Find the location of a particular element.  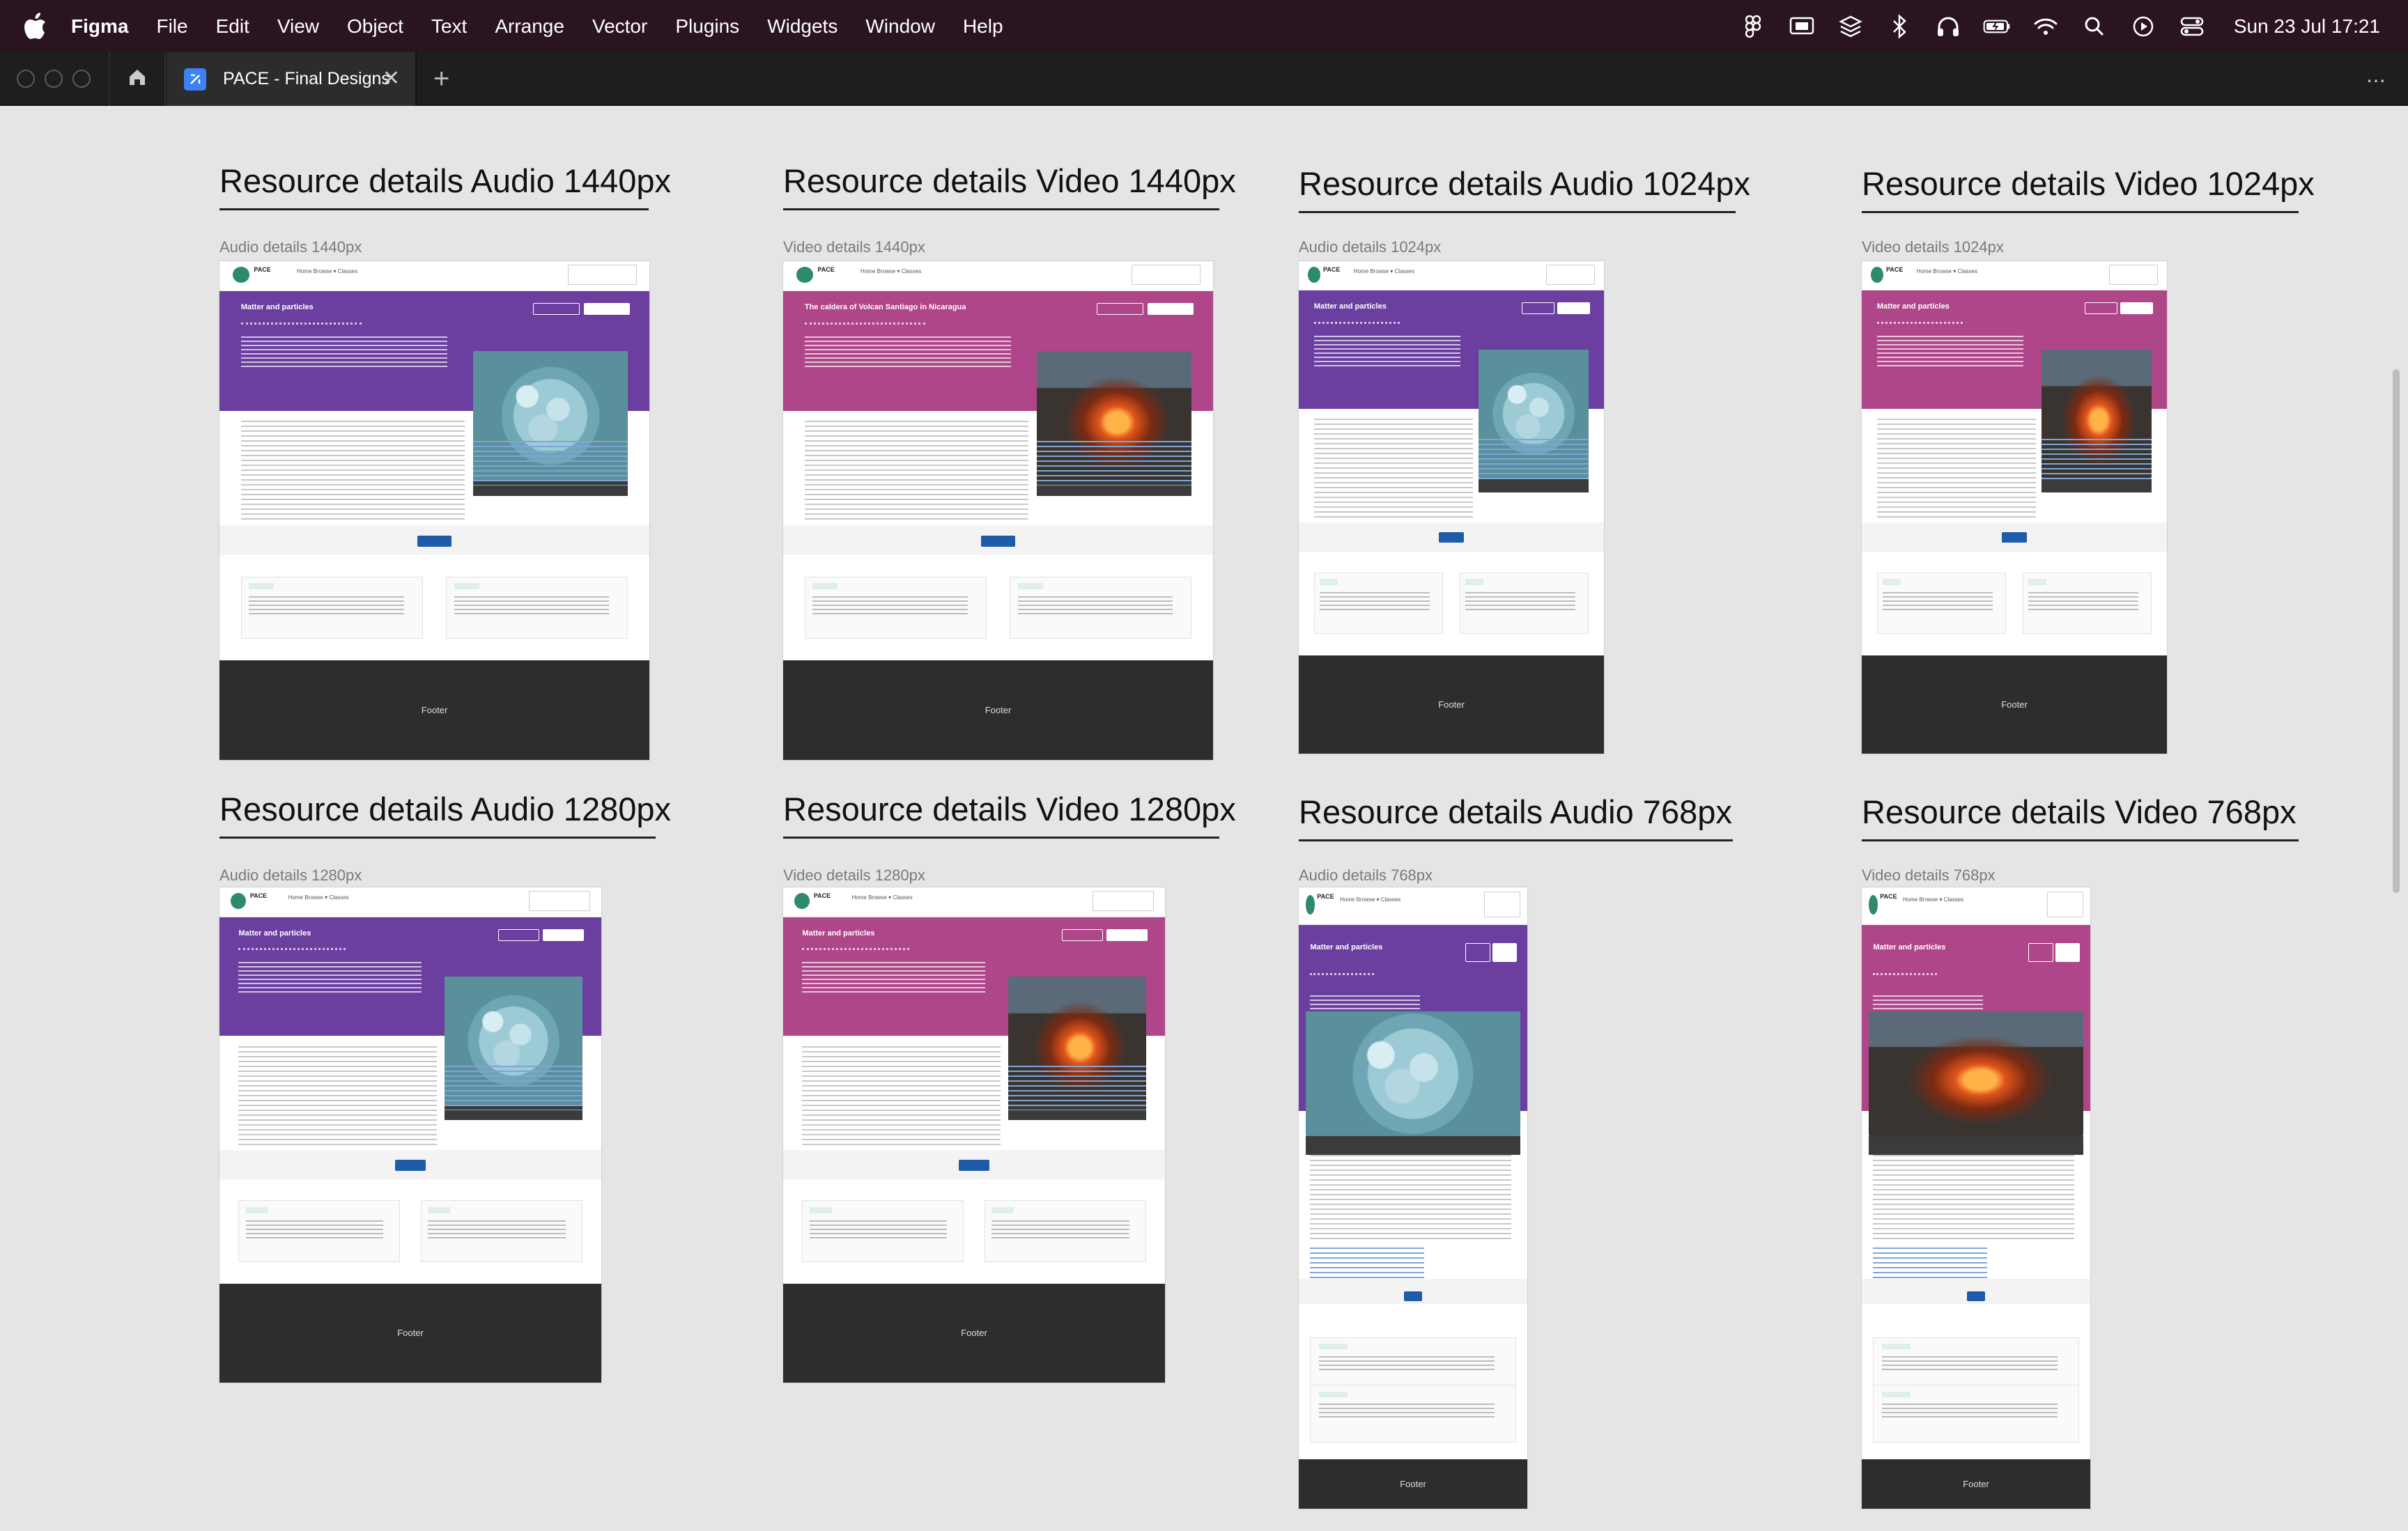

menu-plugins: Plugins is located at coordinates (707, 26).